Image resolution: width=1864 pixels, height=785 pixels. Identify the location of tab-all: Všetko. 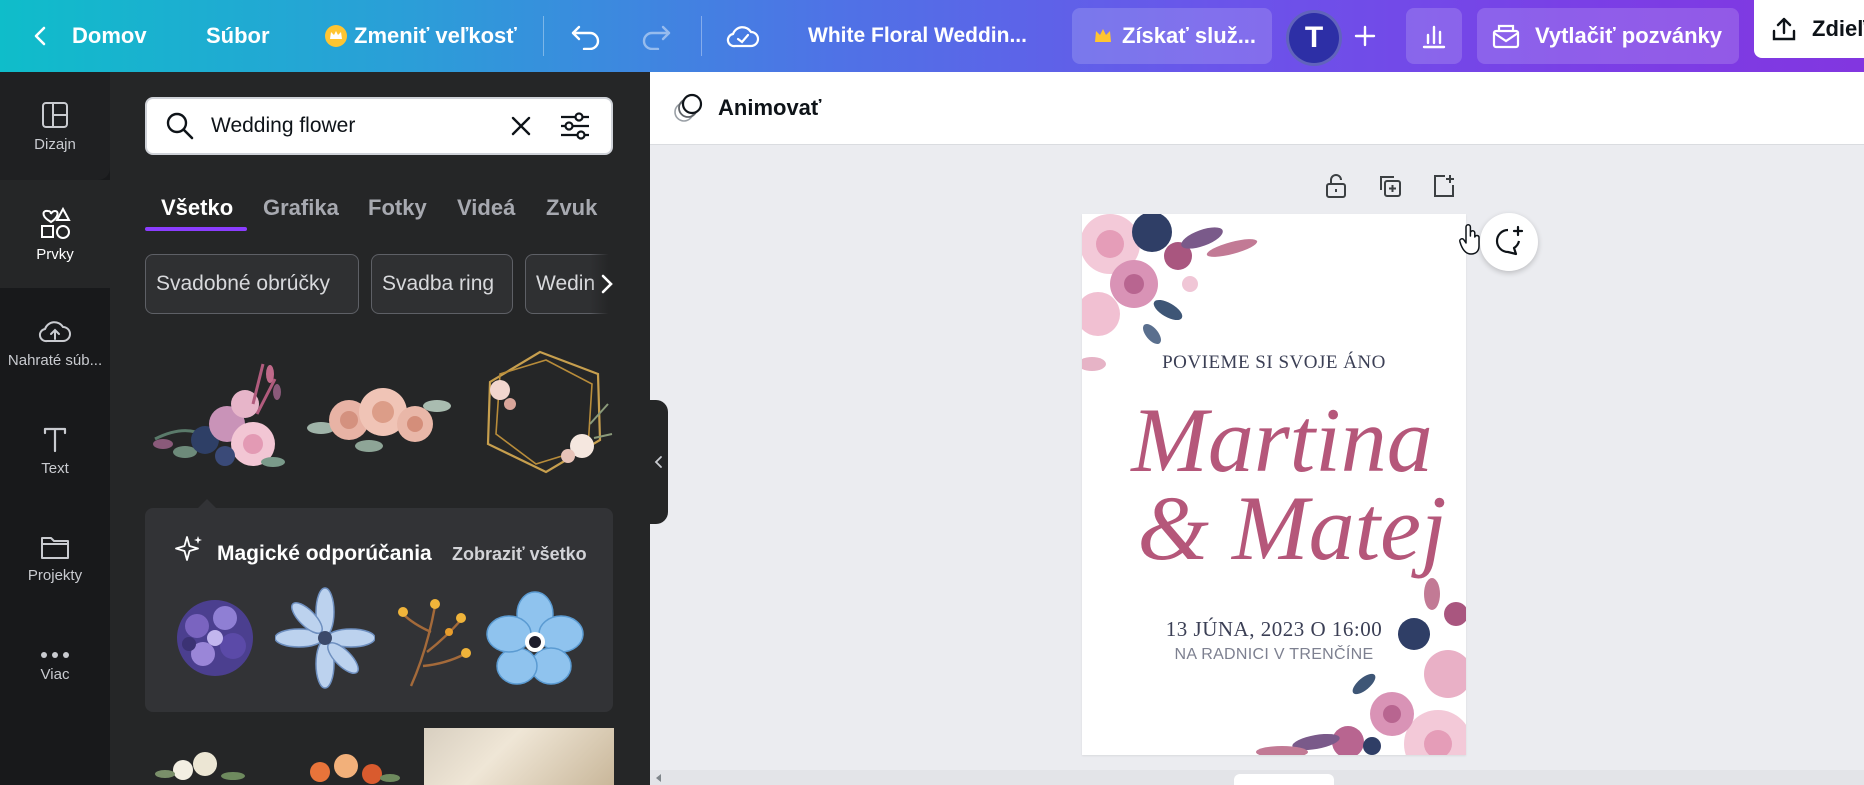
(197, 208).